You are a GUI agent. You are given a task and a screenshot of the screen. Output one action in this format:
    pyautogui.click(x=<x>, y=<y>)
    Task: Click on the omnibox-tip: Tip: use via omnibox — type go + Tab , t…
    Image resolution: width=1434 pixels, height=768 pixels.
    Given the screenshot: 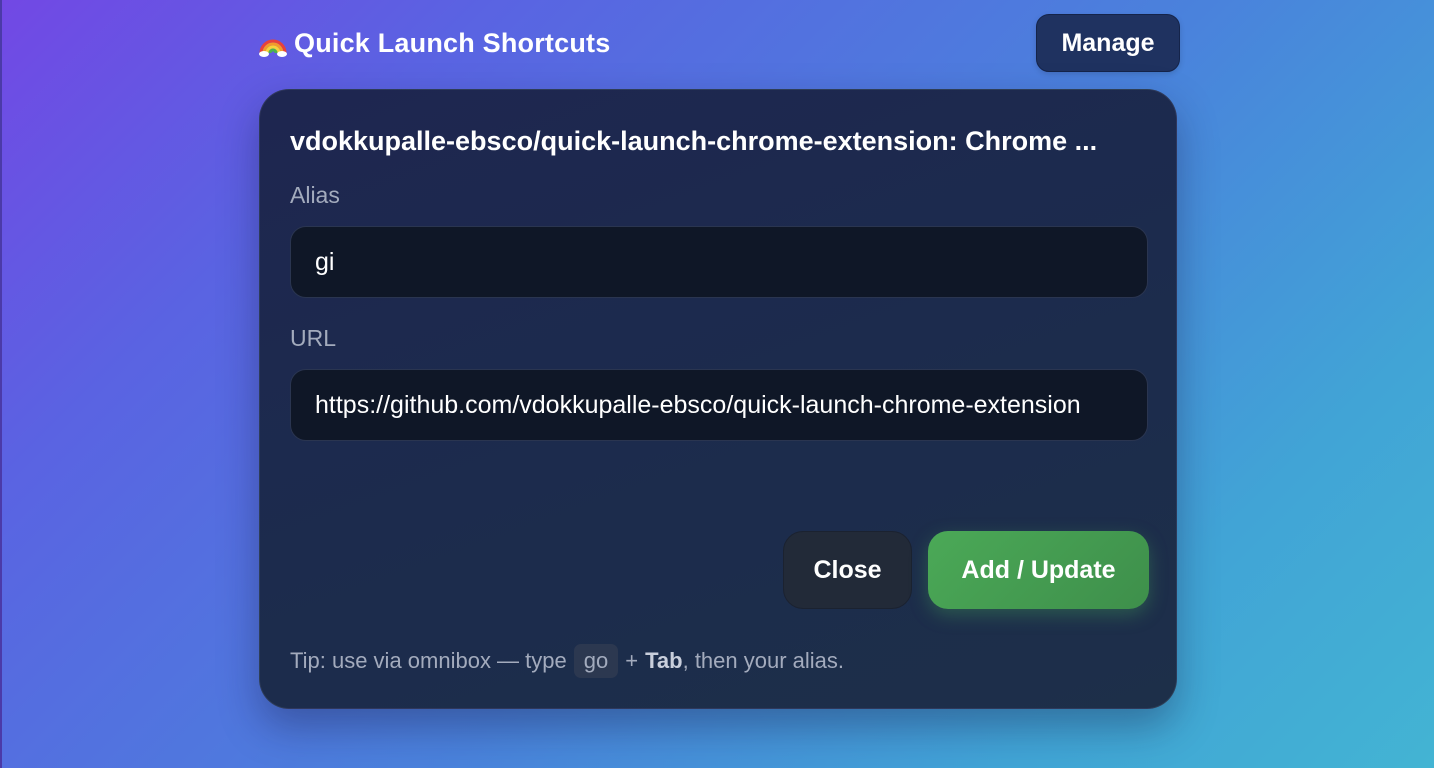 What is the action you would take?
    pyautogui.click(x=567, y=661)
    